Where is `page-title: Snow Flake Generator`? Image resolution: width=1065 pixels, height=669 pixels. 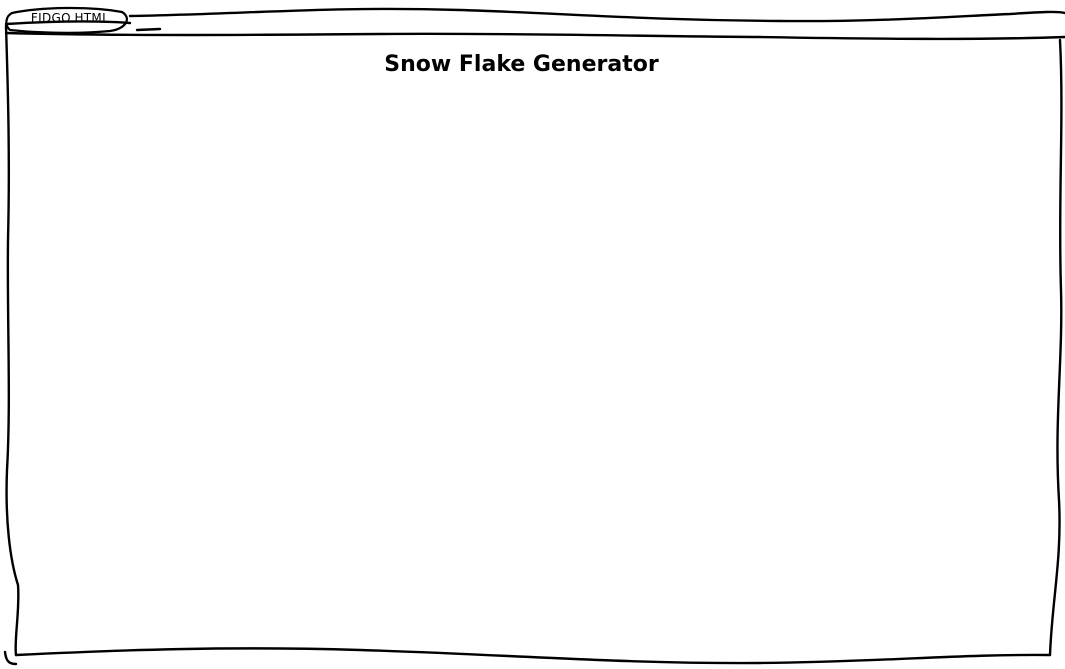 page-title: Snow Flake Generator is located at coordinates (521, 64).